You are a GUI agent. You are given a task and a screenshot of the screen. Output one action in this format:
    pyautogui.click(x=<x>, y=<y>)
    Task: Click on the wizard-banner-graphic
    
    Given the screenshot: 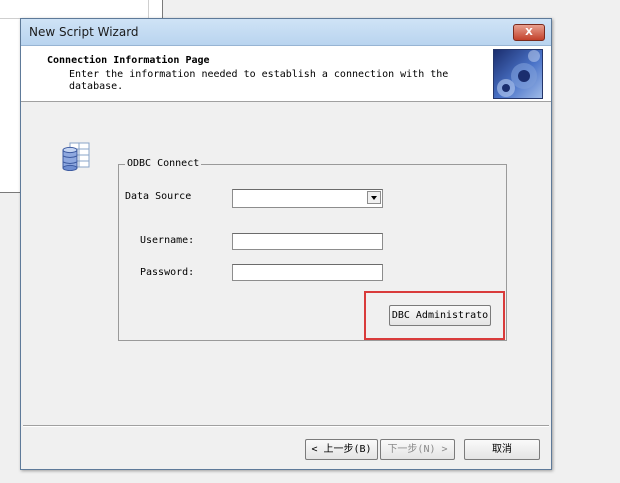 What is the action you would take?
    pyautogui.click(x=518, y=74)
    